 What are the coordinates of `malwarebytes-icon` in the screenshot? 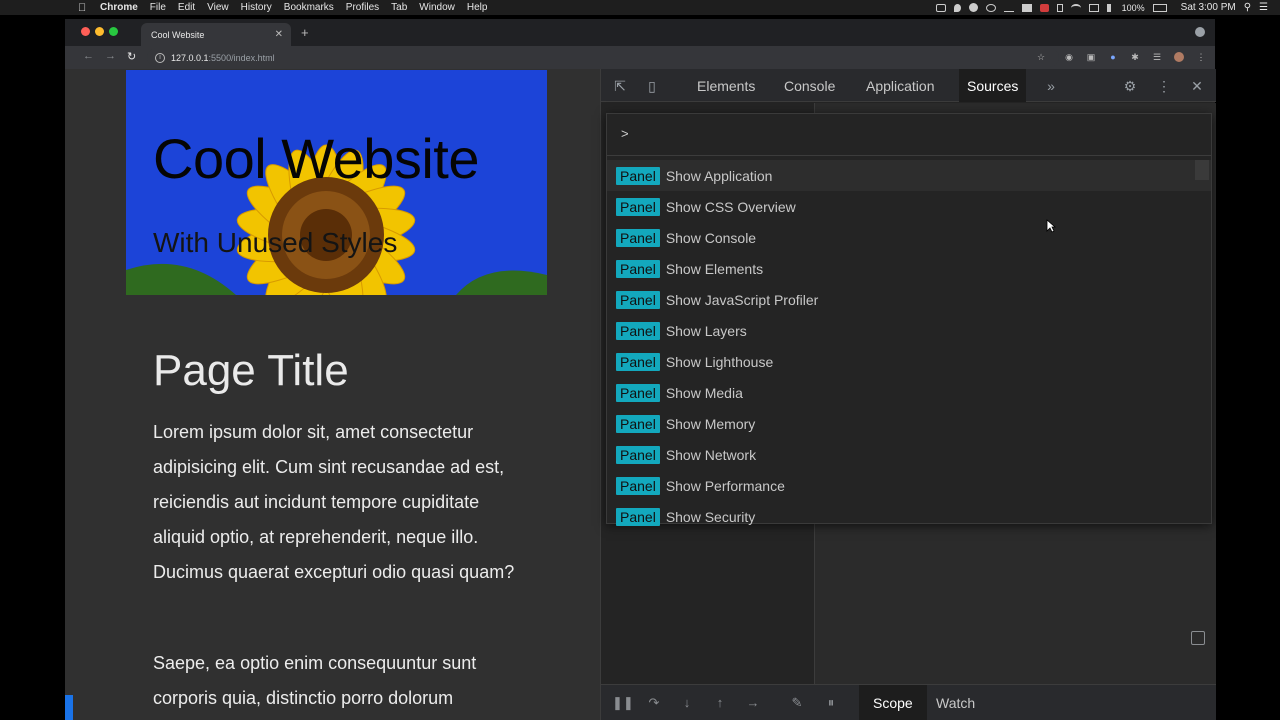 It's located at (1026, 7).